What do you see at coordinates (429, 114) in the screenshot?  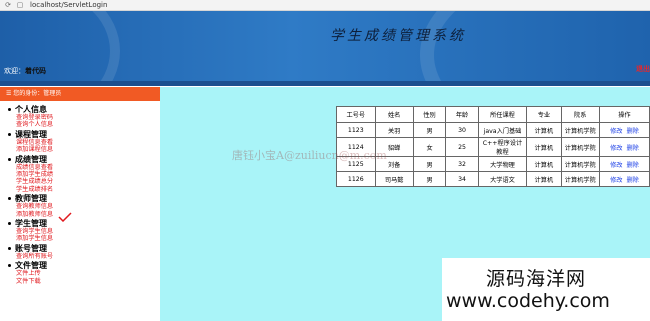 I see `column-header: 性别` at bounding box center [429, 114].